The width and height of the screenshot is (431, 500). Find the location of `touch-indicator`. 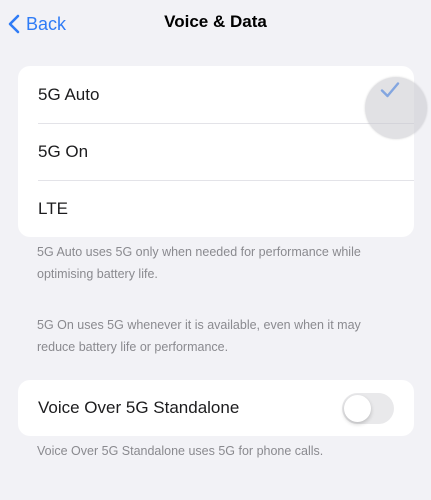

touch-indicator is located at coordinates (396, 108).